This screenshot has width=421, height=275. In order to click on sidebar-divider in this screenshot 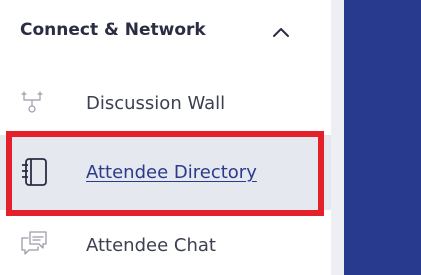, I will do `click(337, 137)`.